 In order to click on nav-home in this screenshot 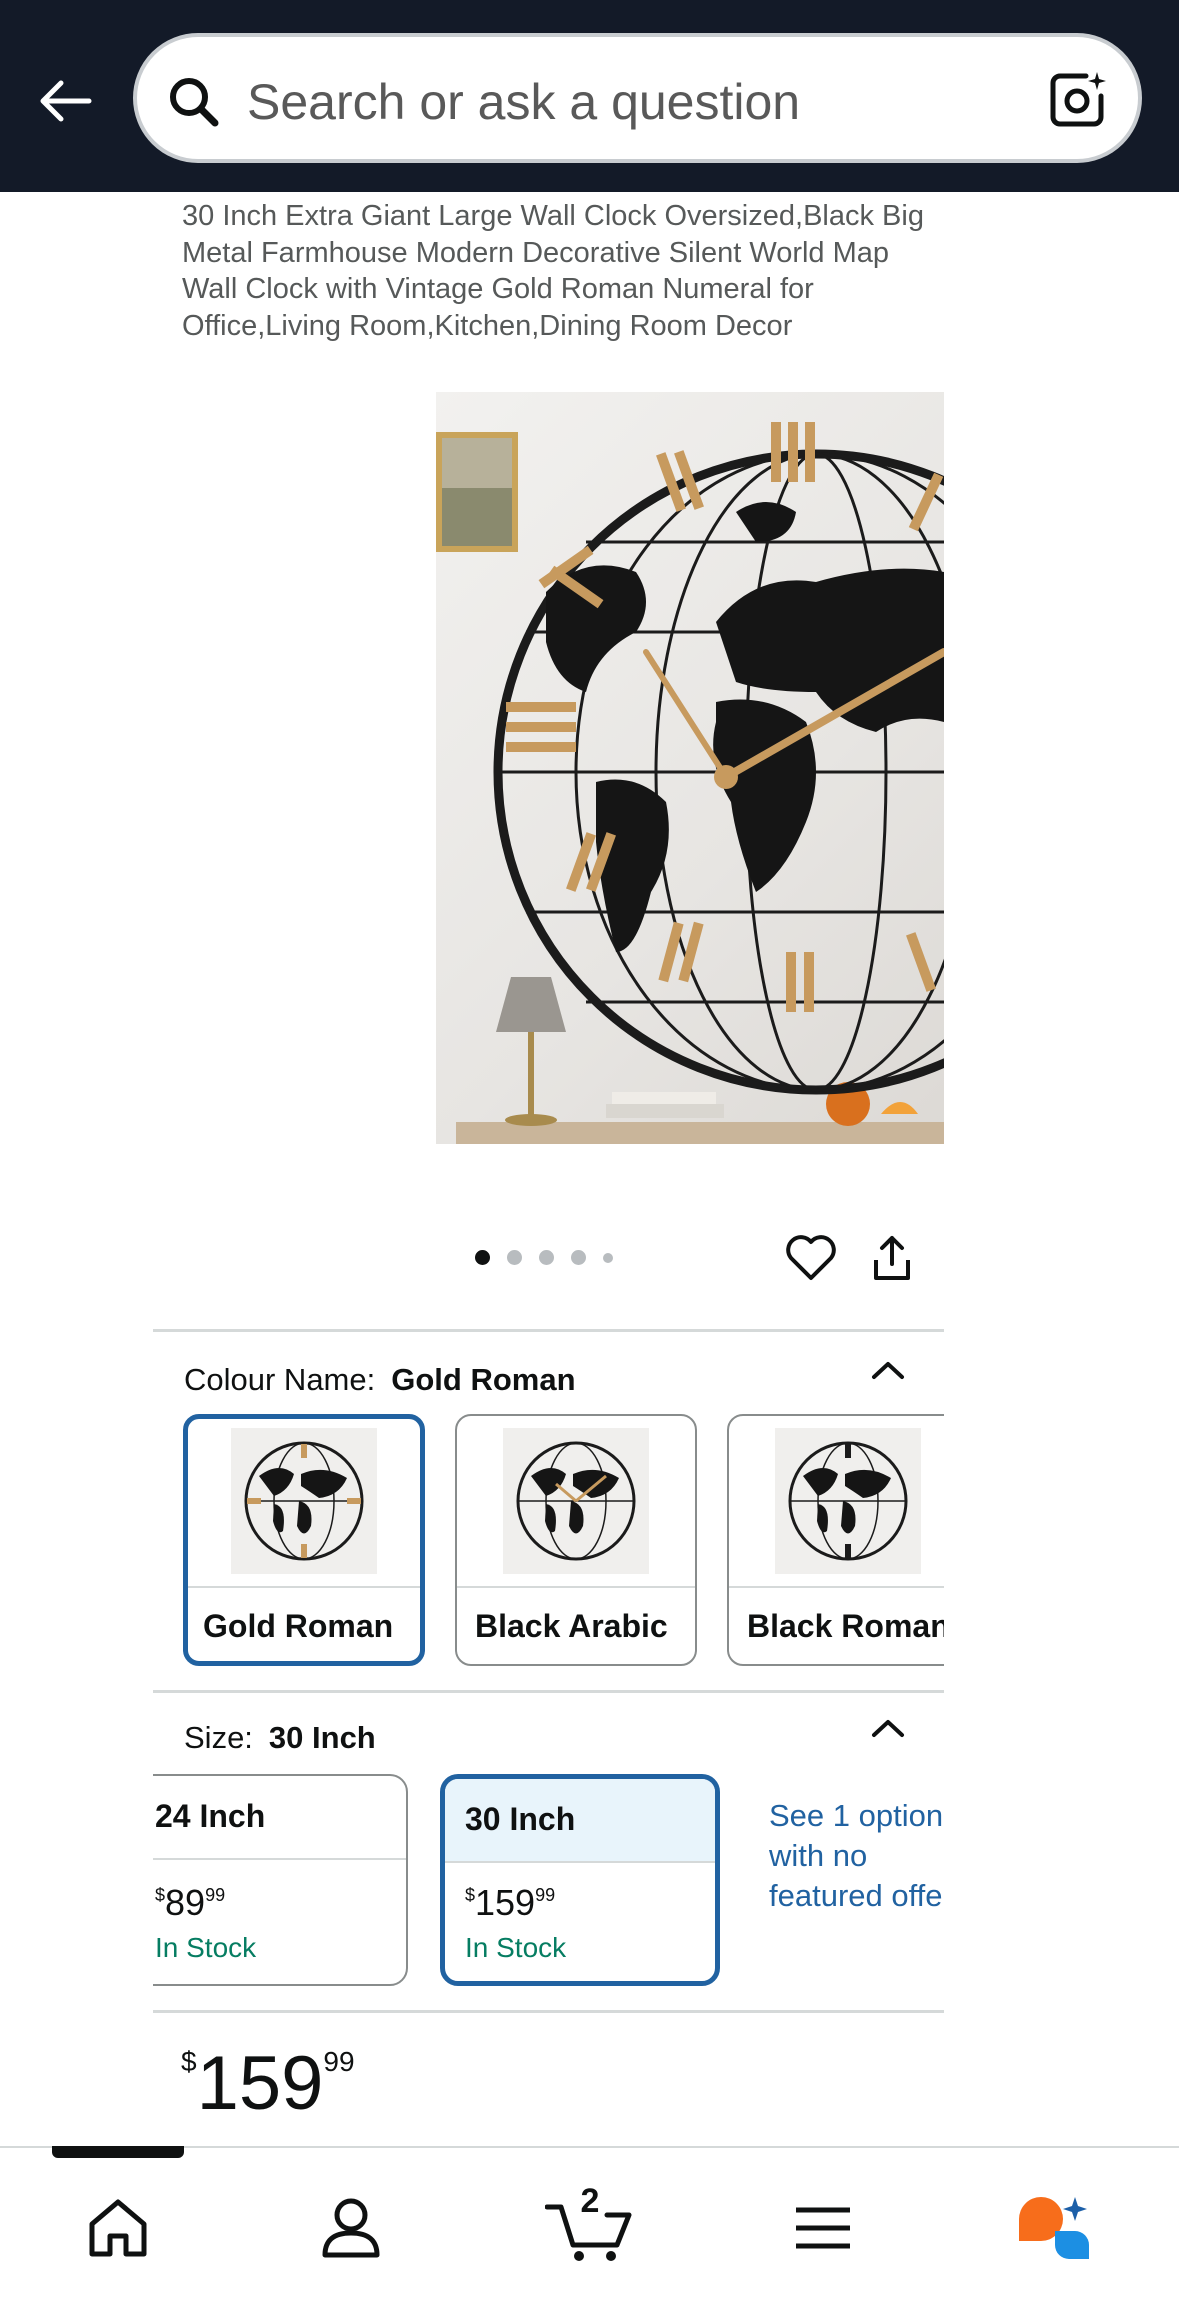, I will do `click(118, 2228)`.